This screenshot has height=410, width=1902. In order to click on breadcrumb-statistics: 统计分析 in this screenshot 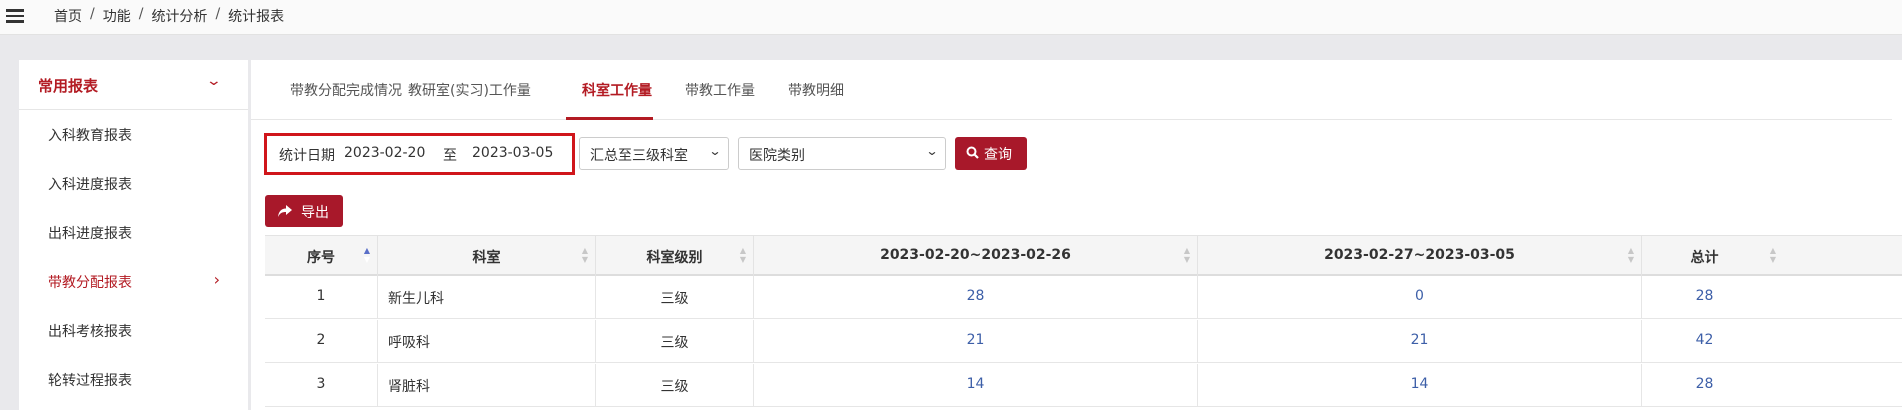, I will do `click(179, 16)`.